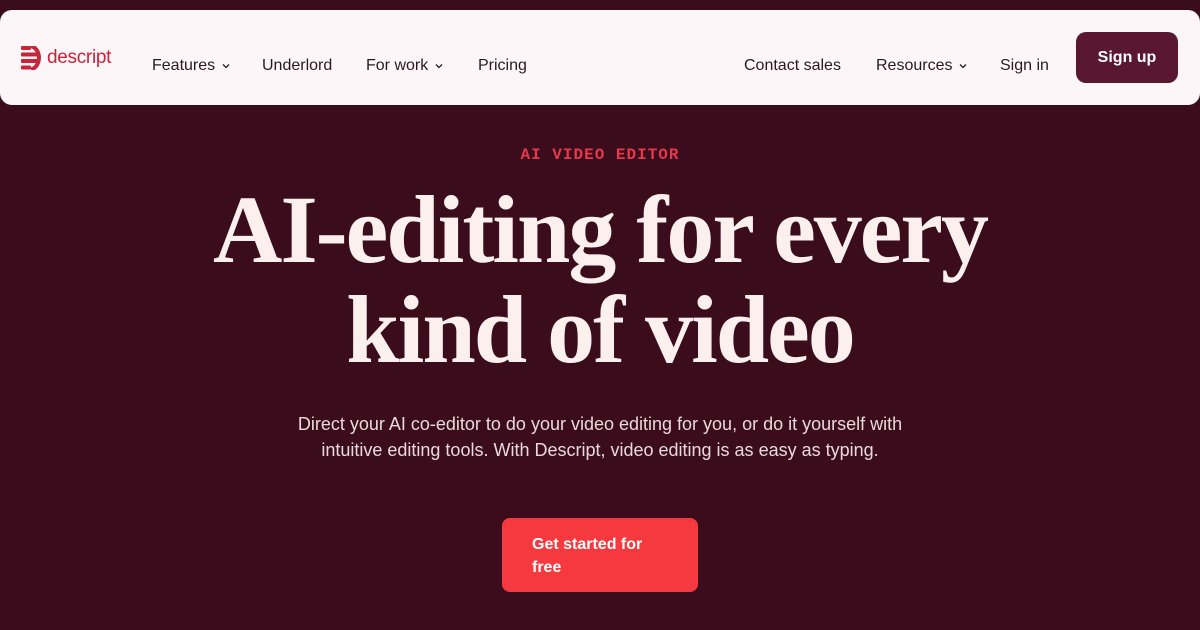 The height and width of the screenshot is (630, 1200). Describe the element at coordinates (397, 65) in the screenshot. I see `nav-for-work-label: For work` at that location.